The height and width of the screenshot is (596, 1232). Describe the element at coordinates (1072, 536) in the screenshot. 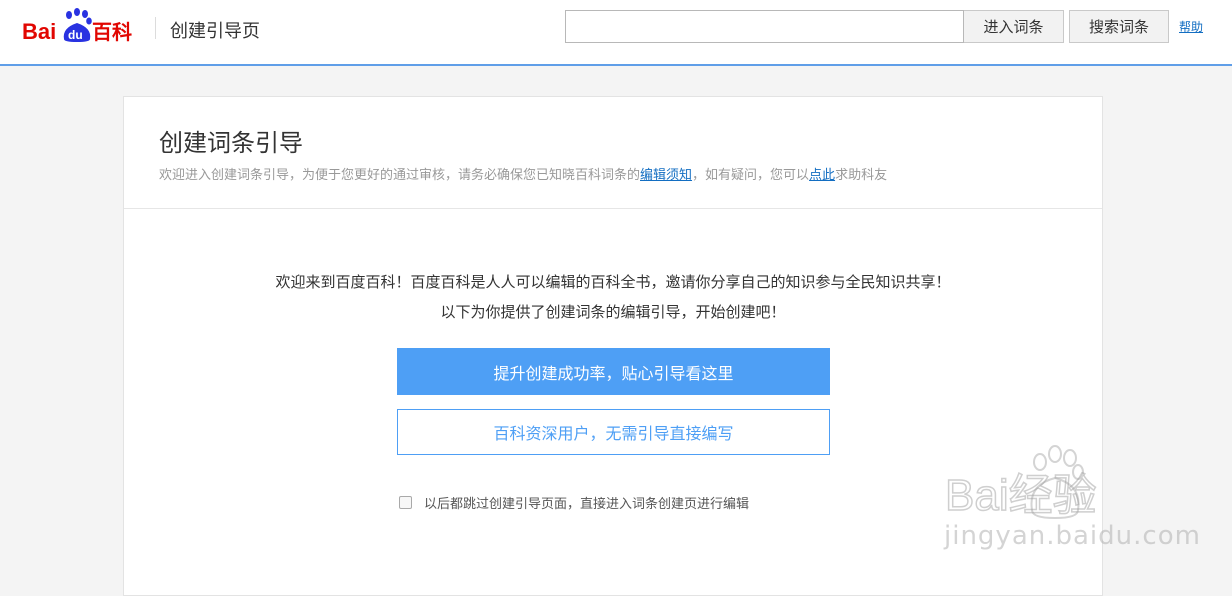

I see `watermark-url: jingyan.baidu.com` at that location.